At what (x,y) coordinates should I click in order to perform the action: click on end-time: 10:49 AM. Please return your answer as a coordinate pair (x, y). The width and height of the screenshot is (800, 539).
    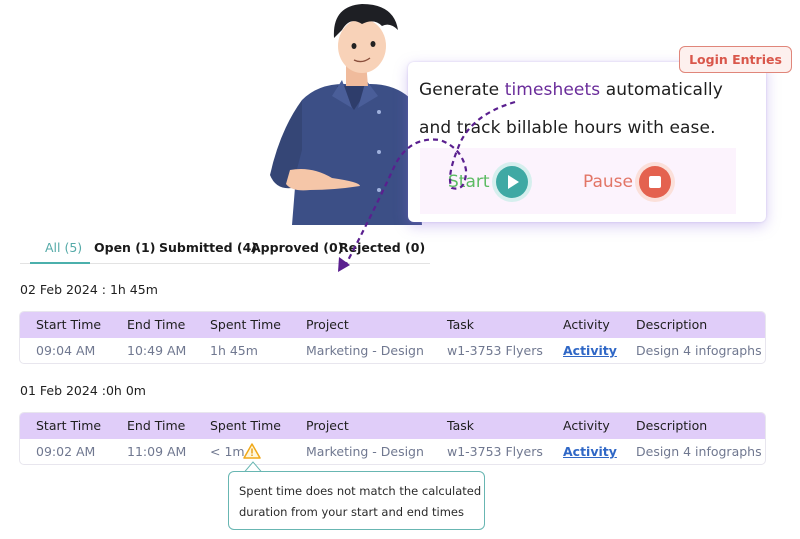
    Looking at the image, I should click on (157, 350).